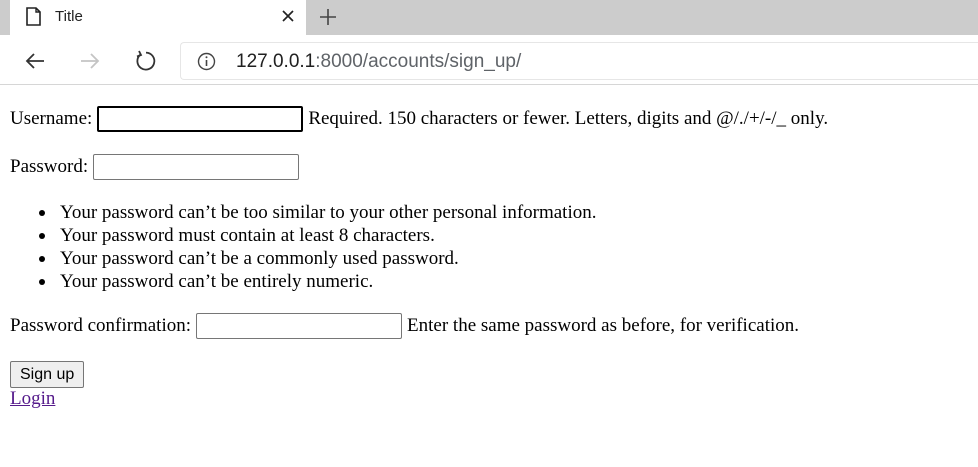  I want to click on tab-title: Title, so click(69, 16).